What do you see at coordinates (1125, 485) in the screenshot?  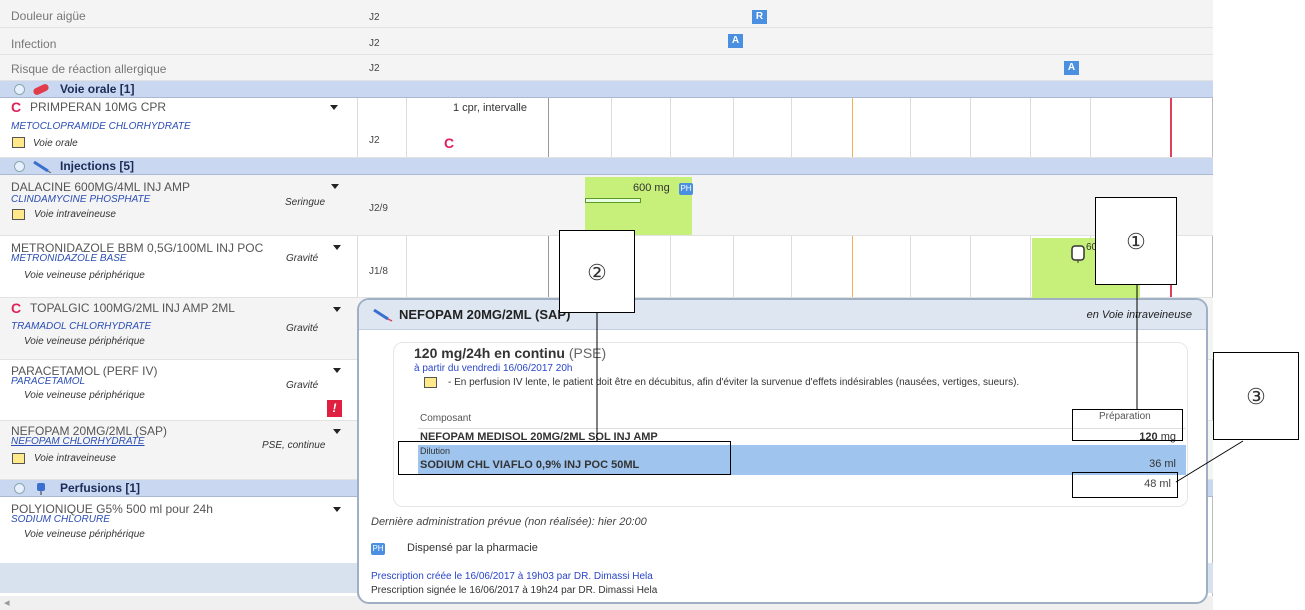 I see `highlight-total` at bounding box center [1125, 485].